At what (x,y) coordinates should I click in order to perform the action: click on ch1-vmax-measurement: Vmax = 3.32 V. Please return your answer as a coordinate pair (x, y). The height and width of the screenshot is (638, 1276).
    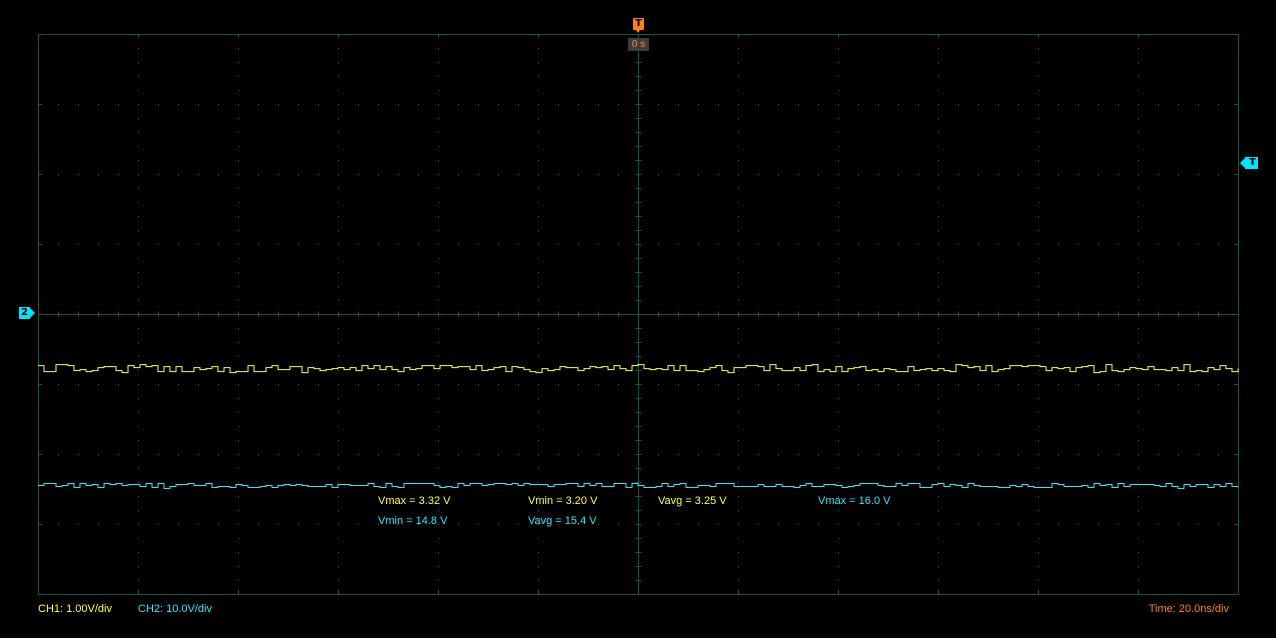
    Looking at the image, I should click on (414, 501).